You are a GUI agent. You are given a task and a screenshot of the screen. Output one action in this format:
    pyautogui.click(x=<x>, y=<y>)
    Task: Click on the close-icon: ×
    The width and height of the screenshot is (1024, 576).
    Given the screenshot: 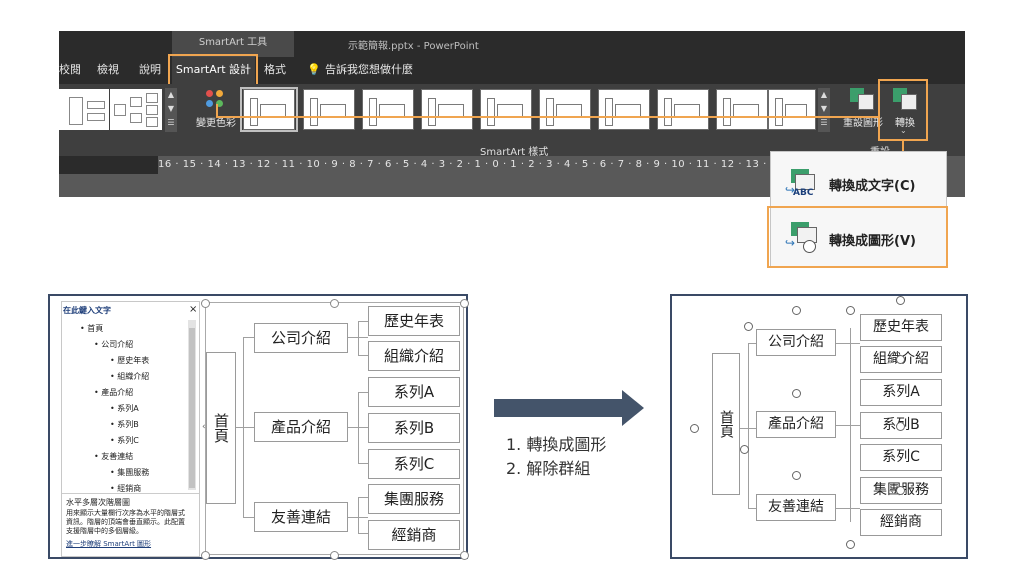 What is the action you would take?
    pyautogui.click(x=193, y=309)
    